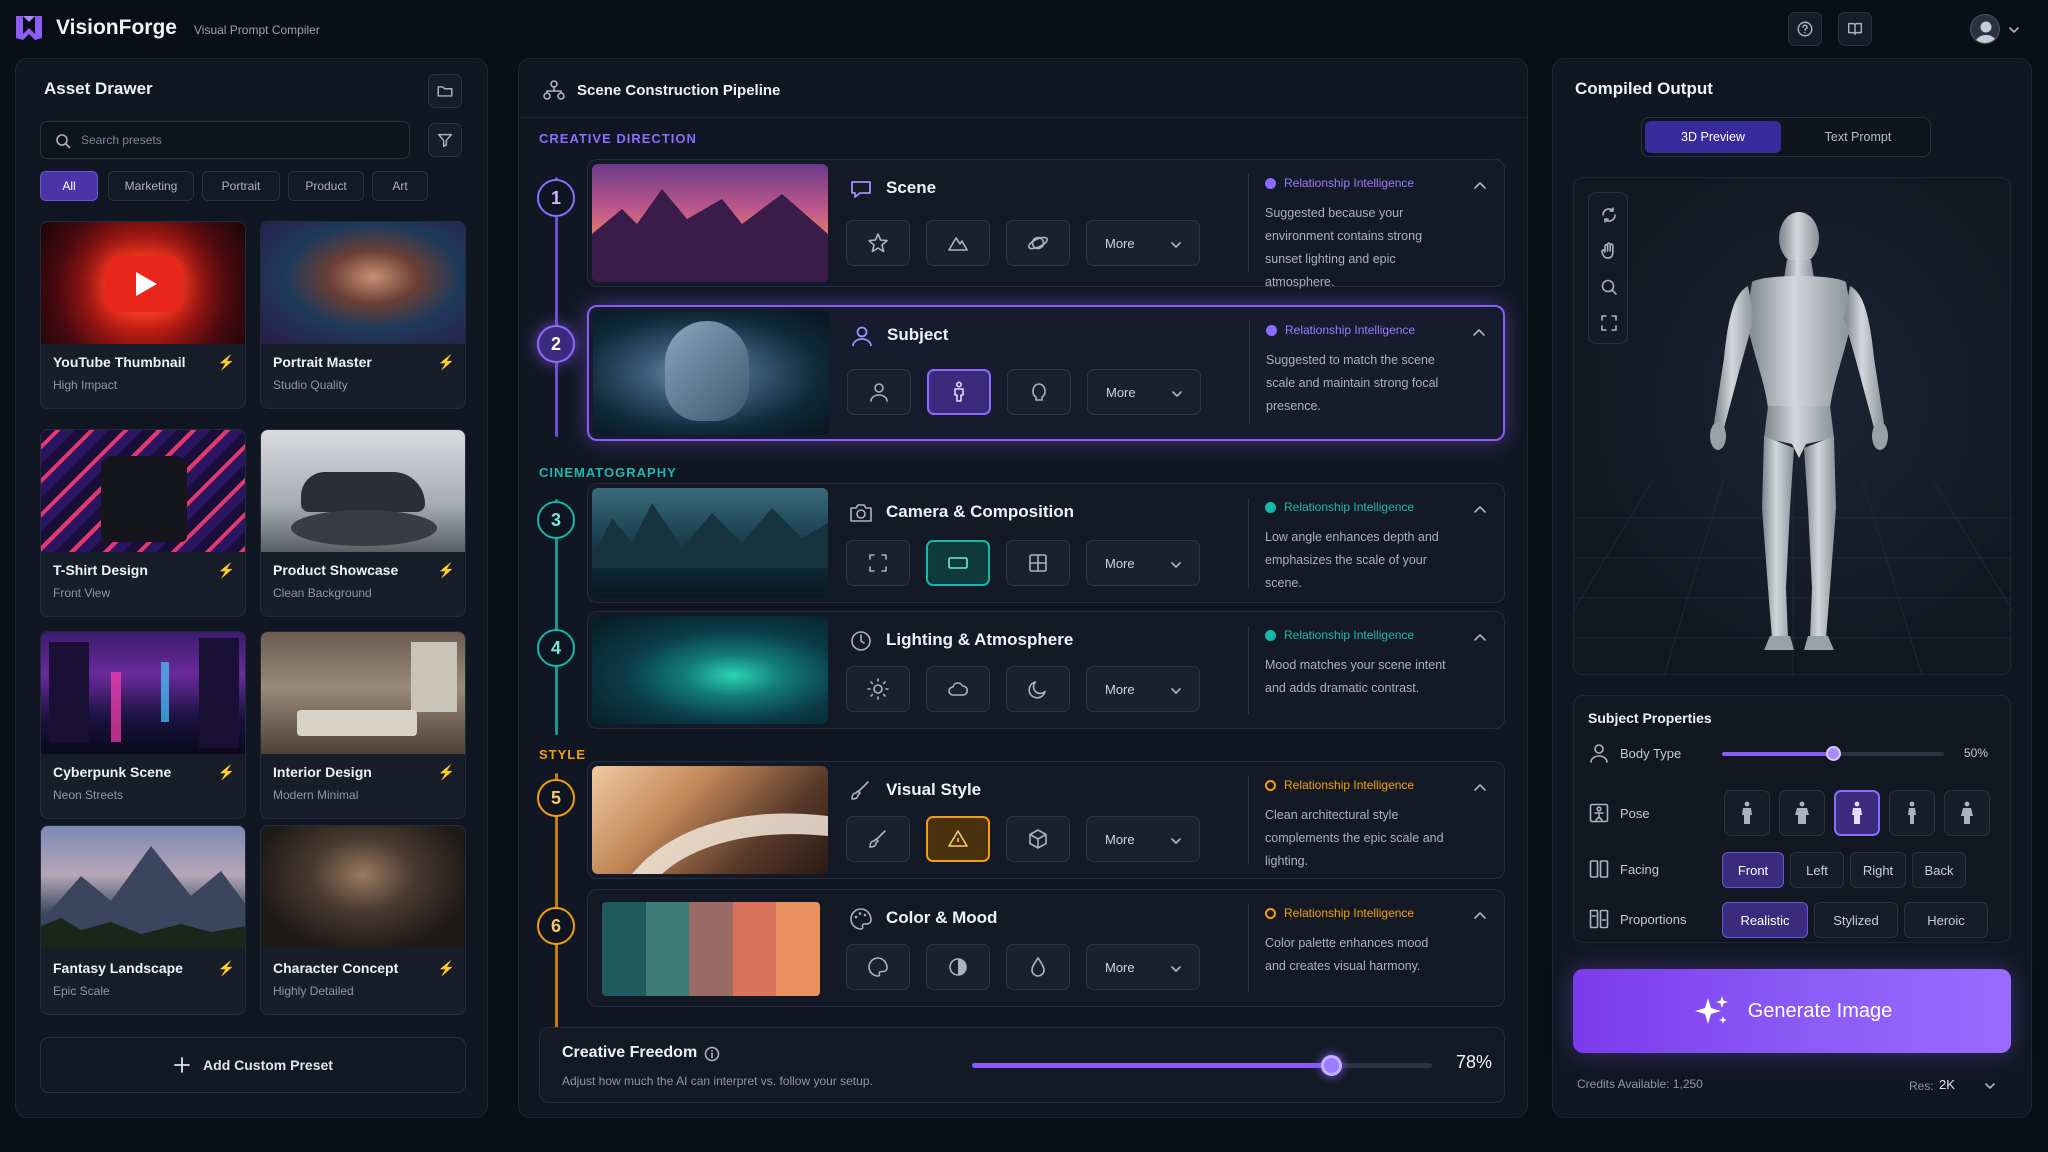  What do you see at coordinates (400, 186) in the screenshot?
I see `filter-chip-art: Art` at bounding box center [400, 186].